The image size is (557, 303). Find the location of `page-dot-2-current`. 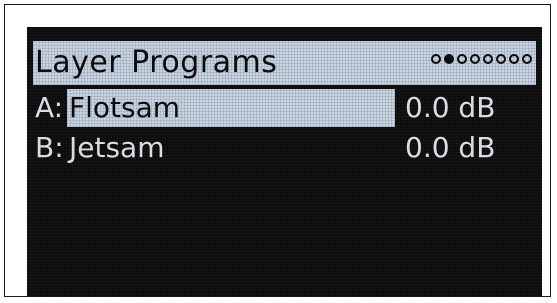

page-dot-2-current is located at coordinates (449, 59).